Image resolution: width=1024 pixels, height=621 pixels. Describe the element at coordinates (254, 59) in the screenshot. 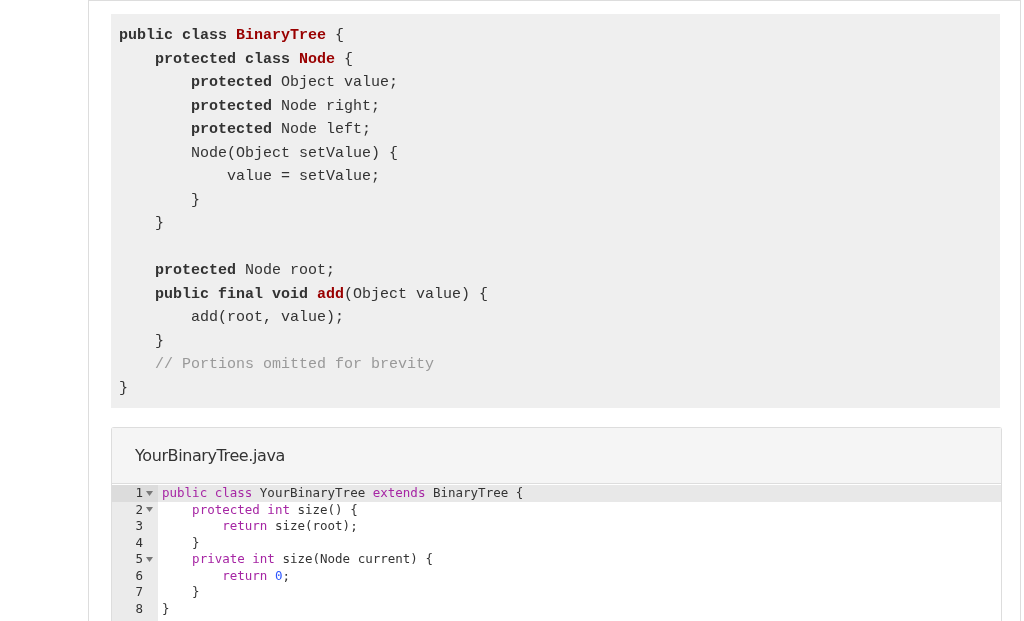

I see `code-line: protected class Node {` at that location.